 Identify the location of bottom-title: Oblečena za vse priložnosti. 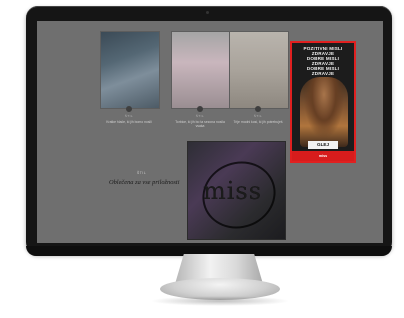
(144, 182).